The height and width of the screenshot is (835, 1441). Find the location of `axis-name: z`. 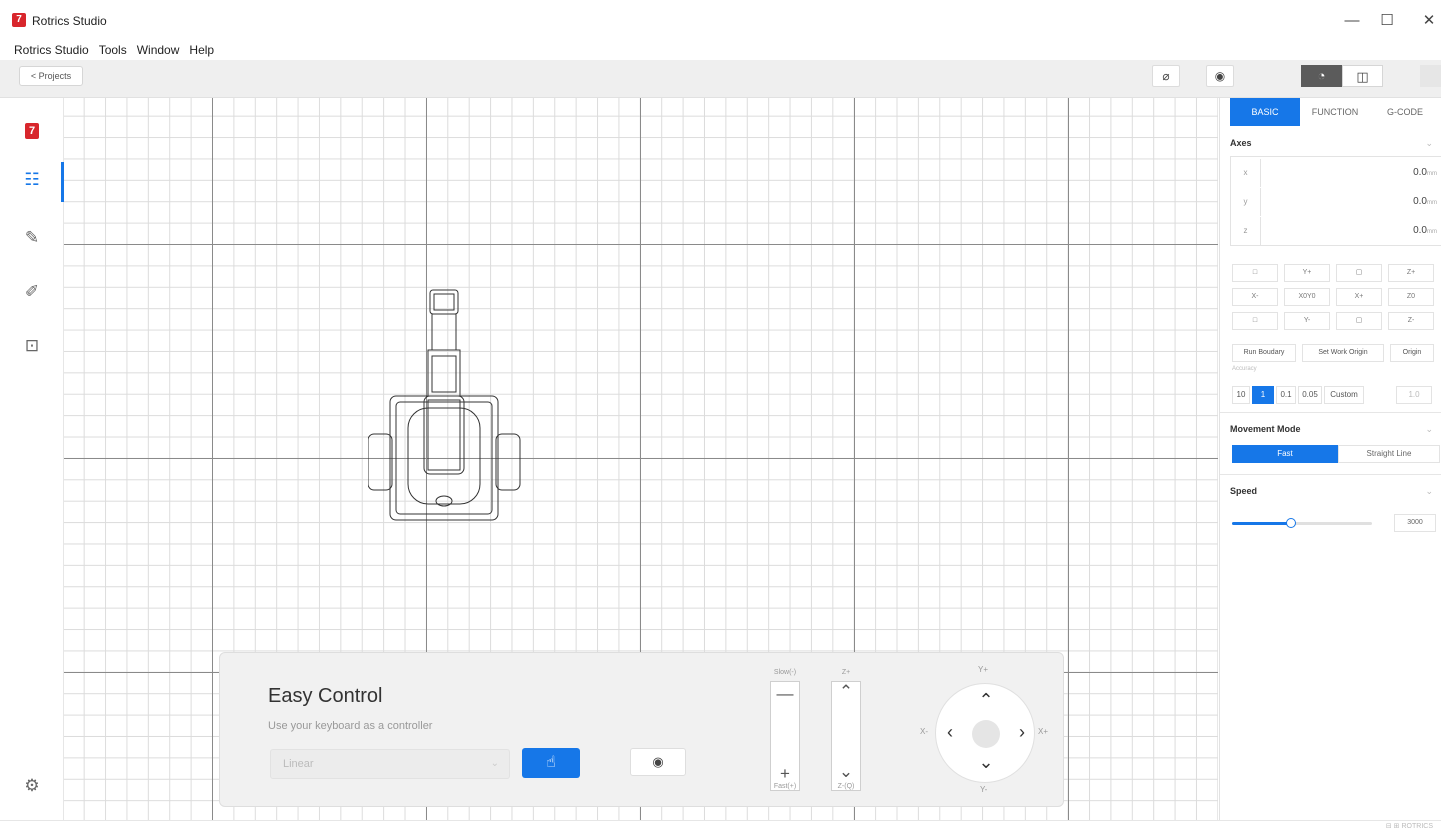

axis-name: z is located at coordinates (1246, 231).